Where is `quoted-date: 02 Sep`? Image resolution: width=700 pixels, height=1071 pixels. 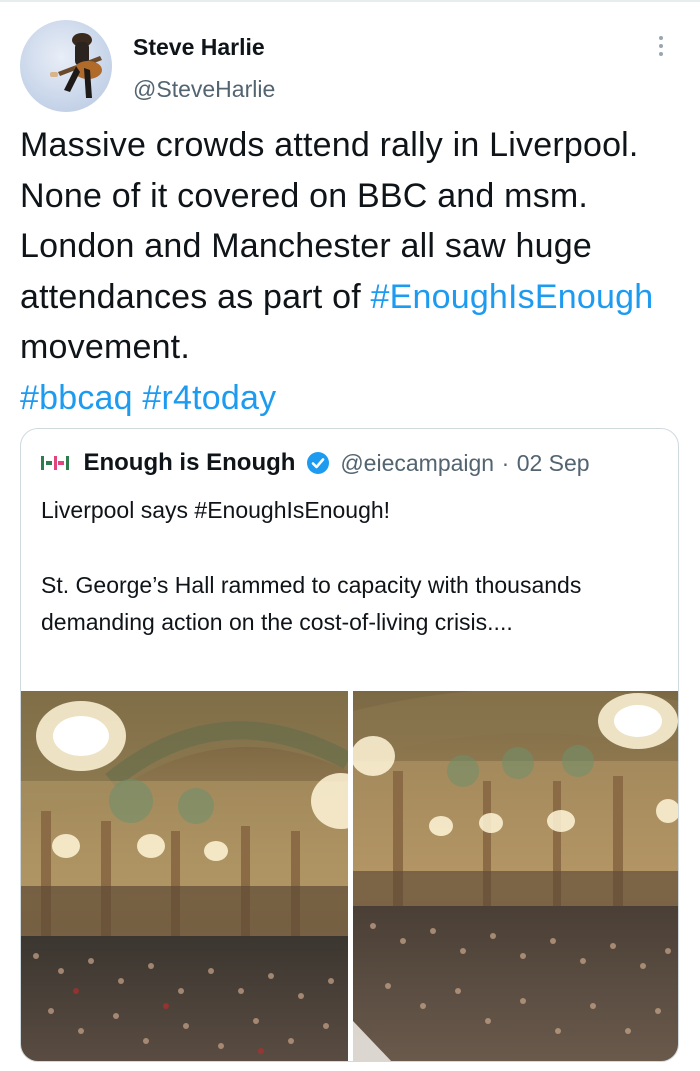
quoted-date: 02 Sep is located at coordinates (553, 463).